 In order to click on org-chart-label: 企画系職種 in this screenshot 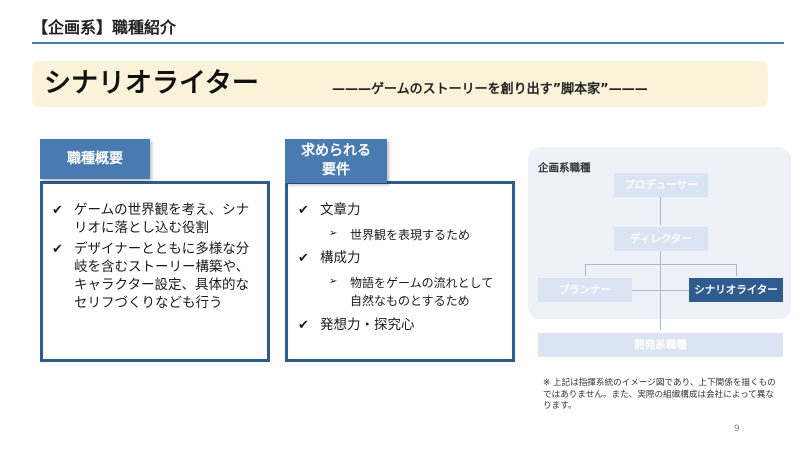, I will do `click(564, 168)`.